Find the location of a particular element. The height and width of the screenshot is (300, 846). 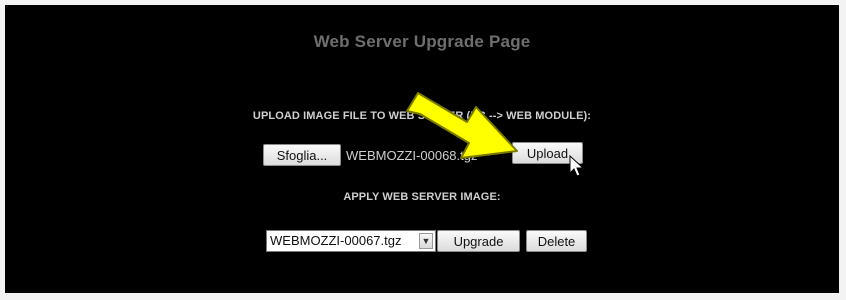

server-image-select: WEBMOZZI-00067.tgz ▼ is located at coordinates (351, 241).